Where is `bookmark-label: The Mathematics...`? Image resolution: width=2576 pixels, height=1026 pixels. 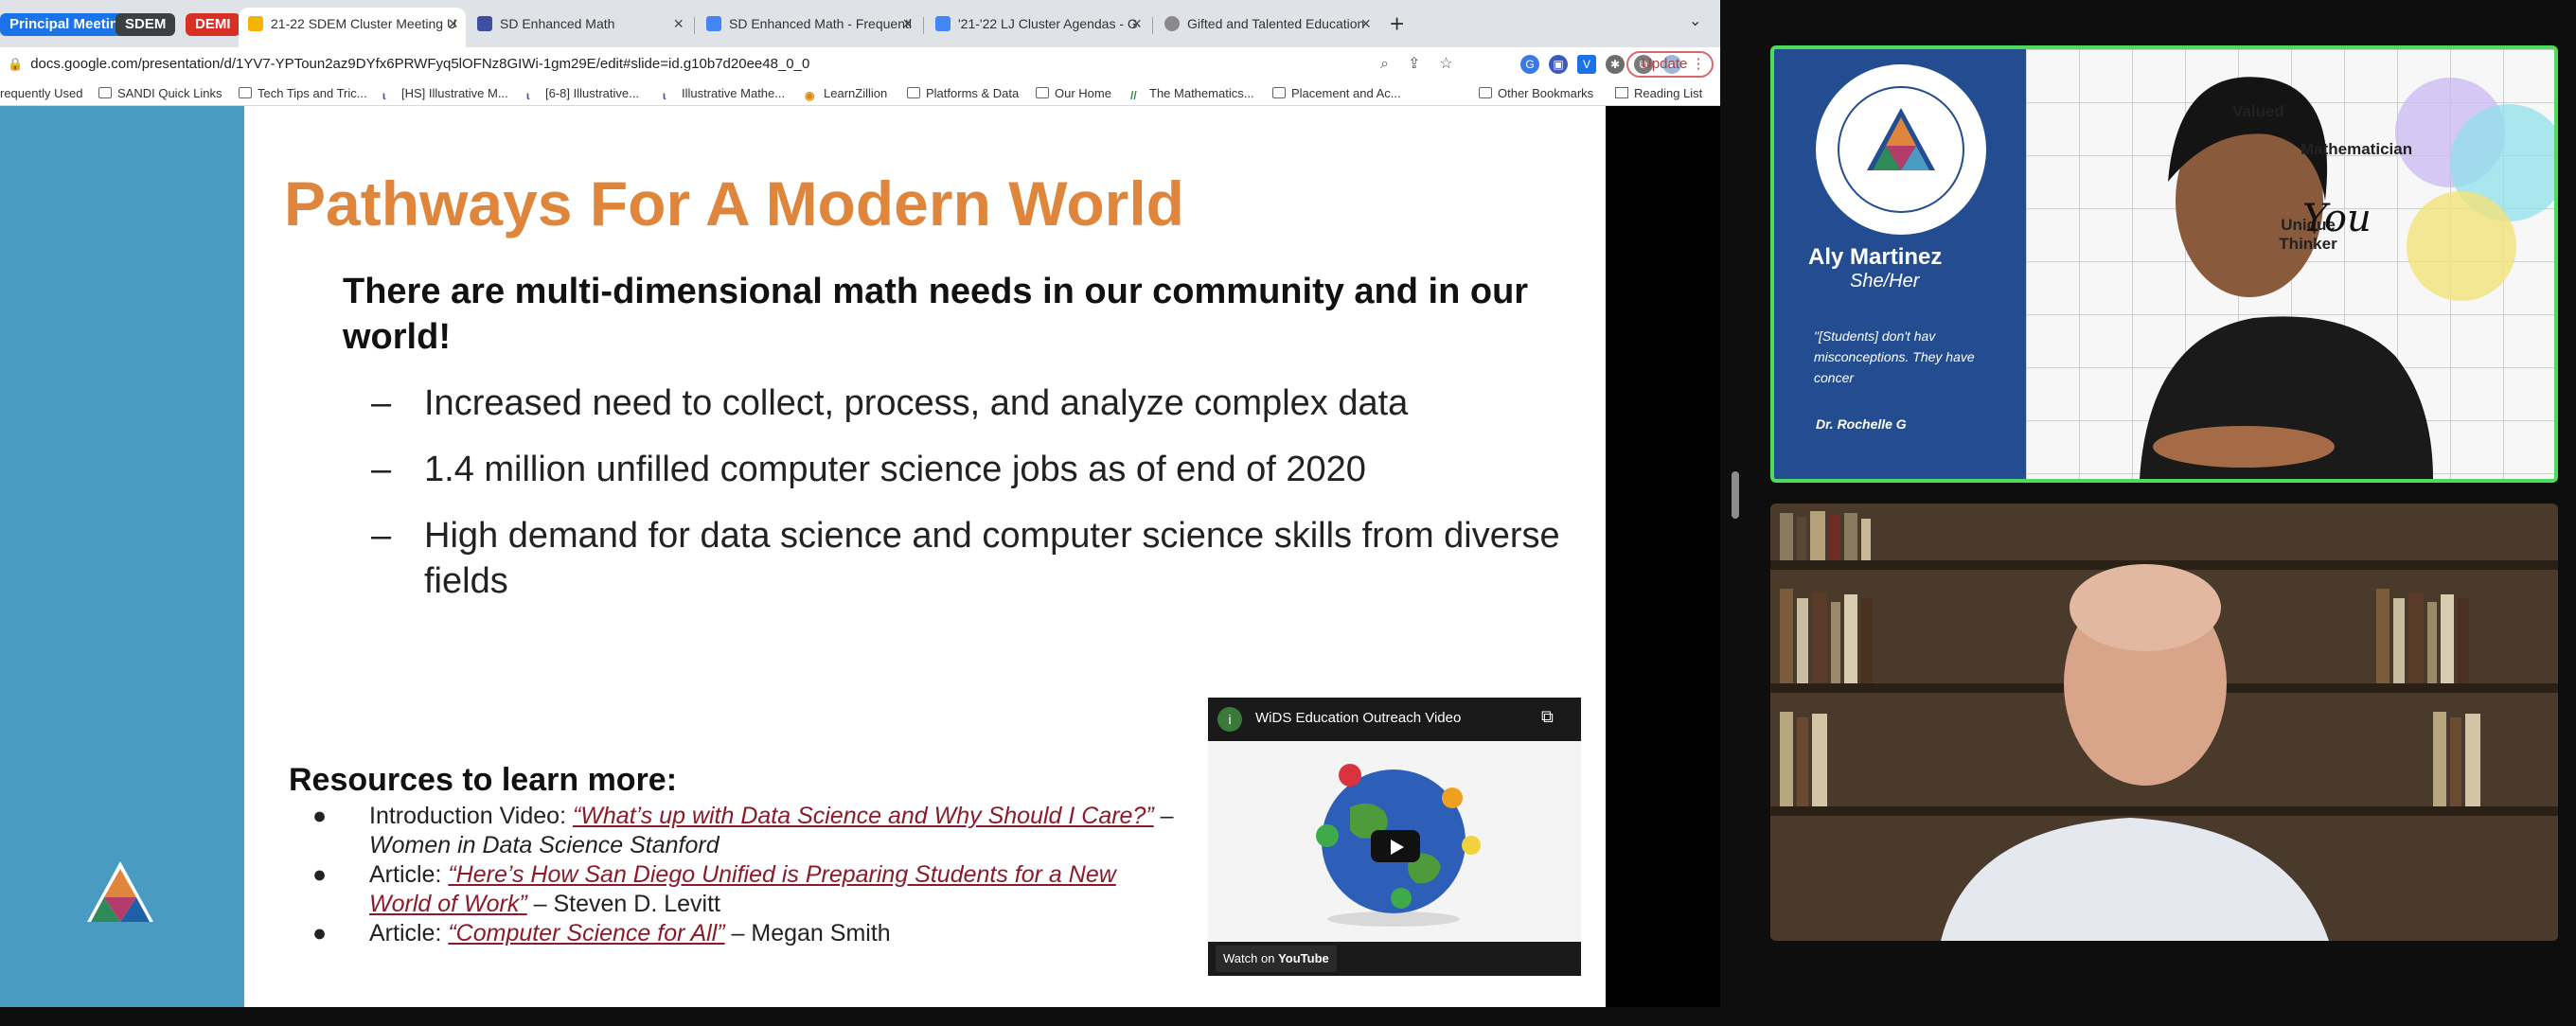
bookmark-label: The Mathematics... is located at coordinates (1202, 93).